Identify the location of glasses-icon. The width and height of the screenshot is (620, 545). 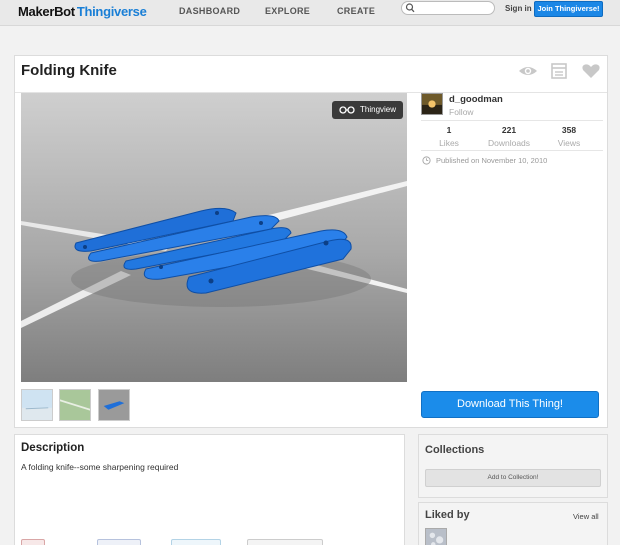
(347, 110).